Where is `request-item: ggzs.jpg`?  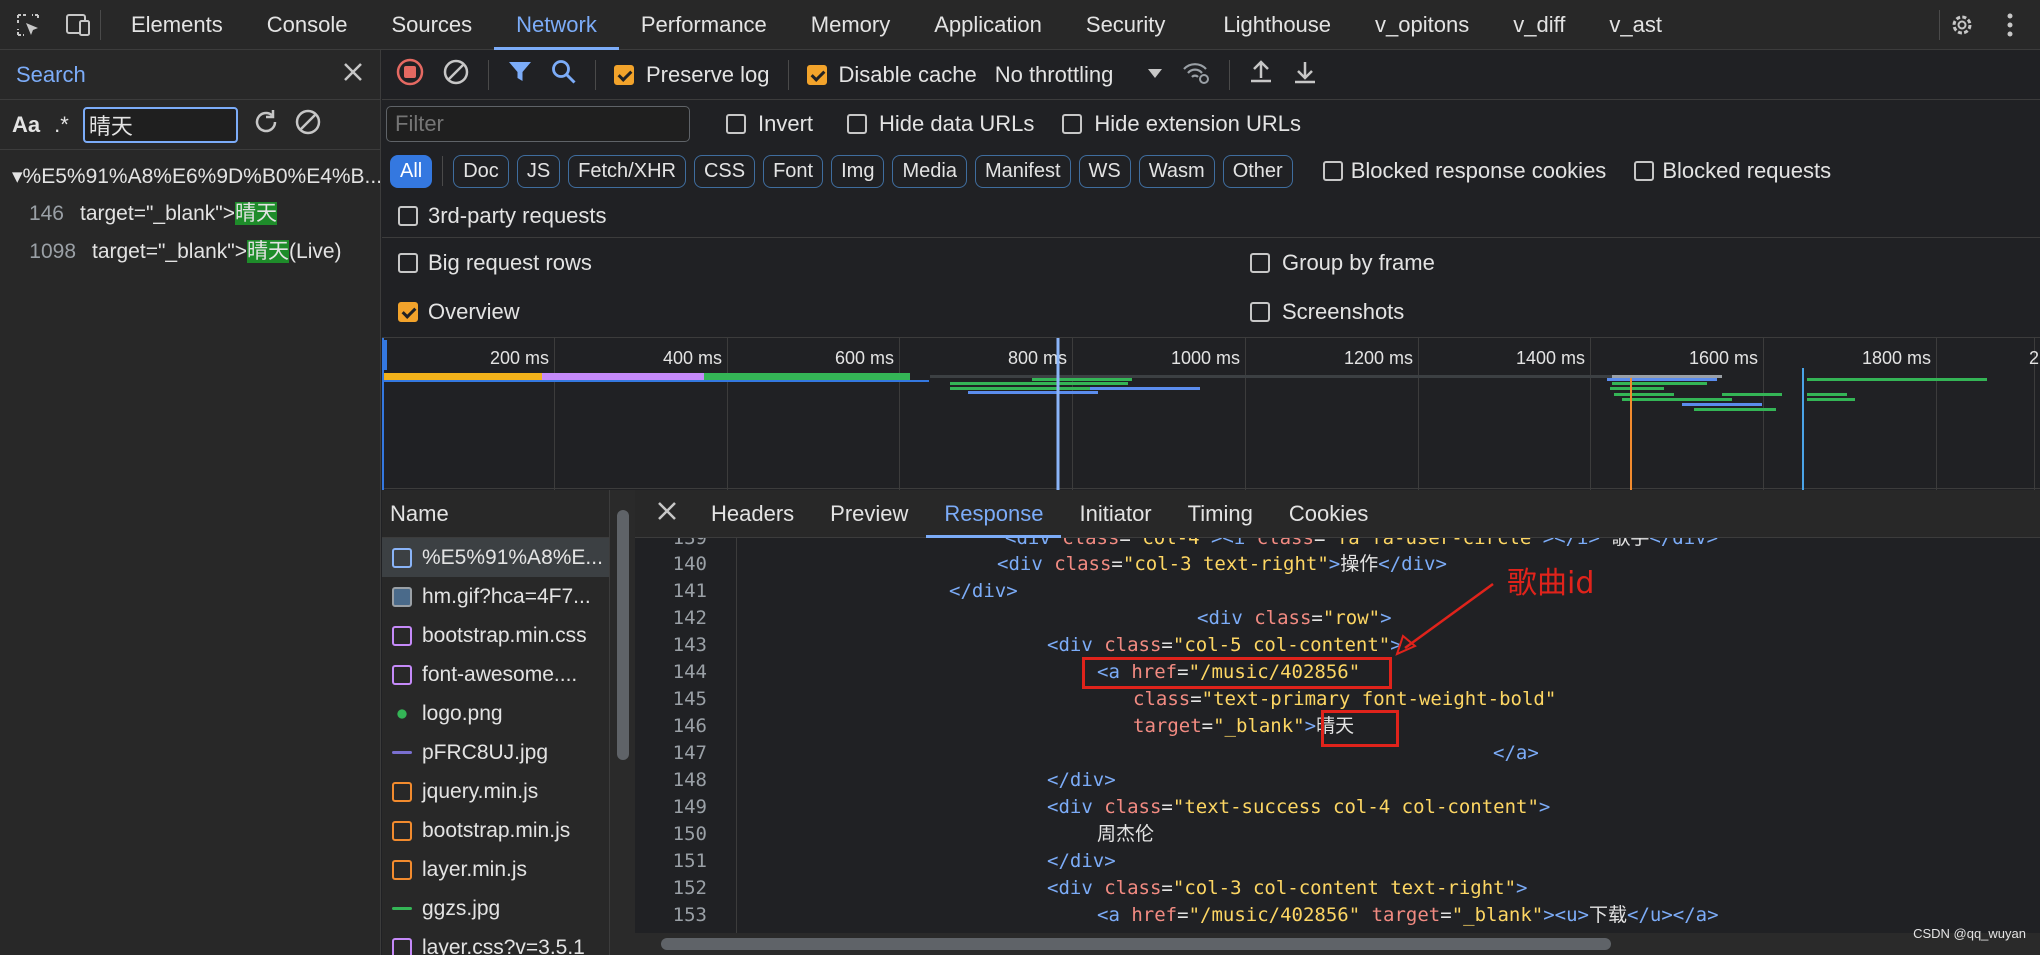 request-item: ggzs.jpg is located at coordinates (495, 908).